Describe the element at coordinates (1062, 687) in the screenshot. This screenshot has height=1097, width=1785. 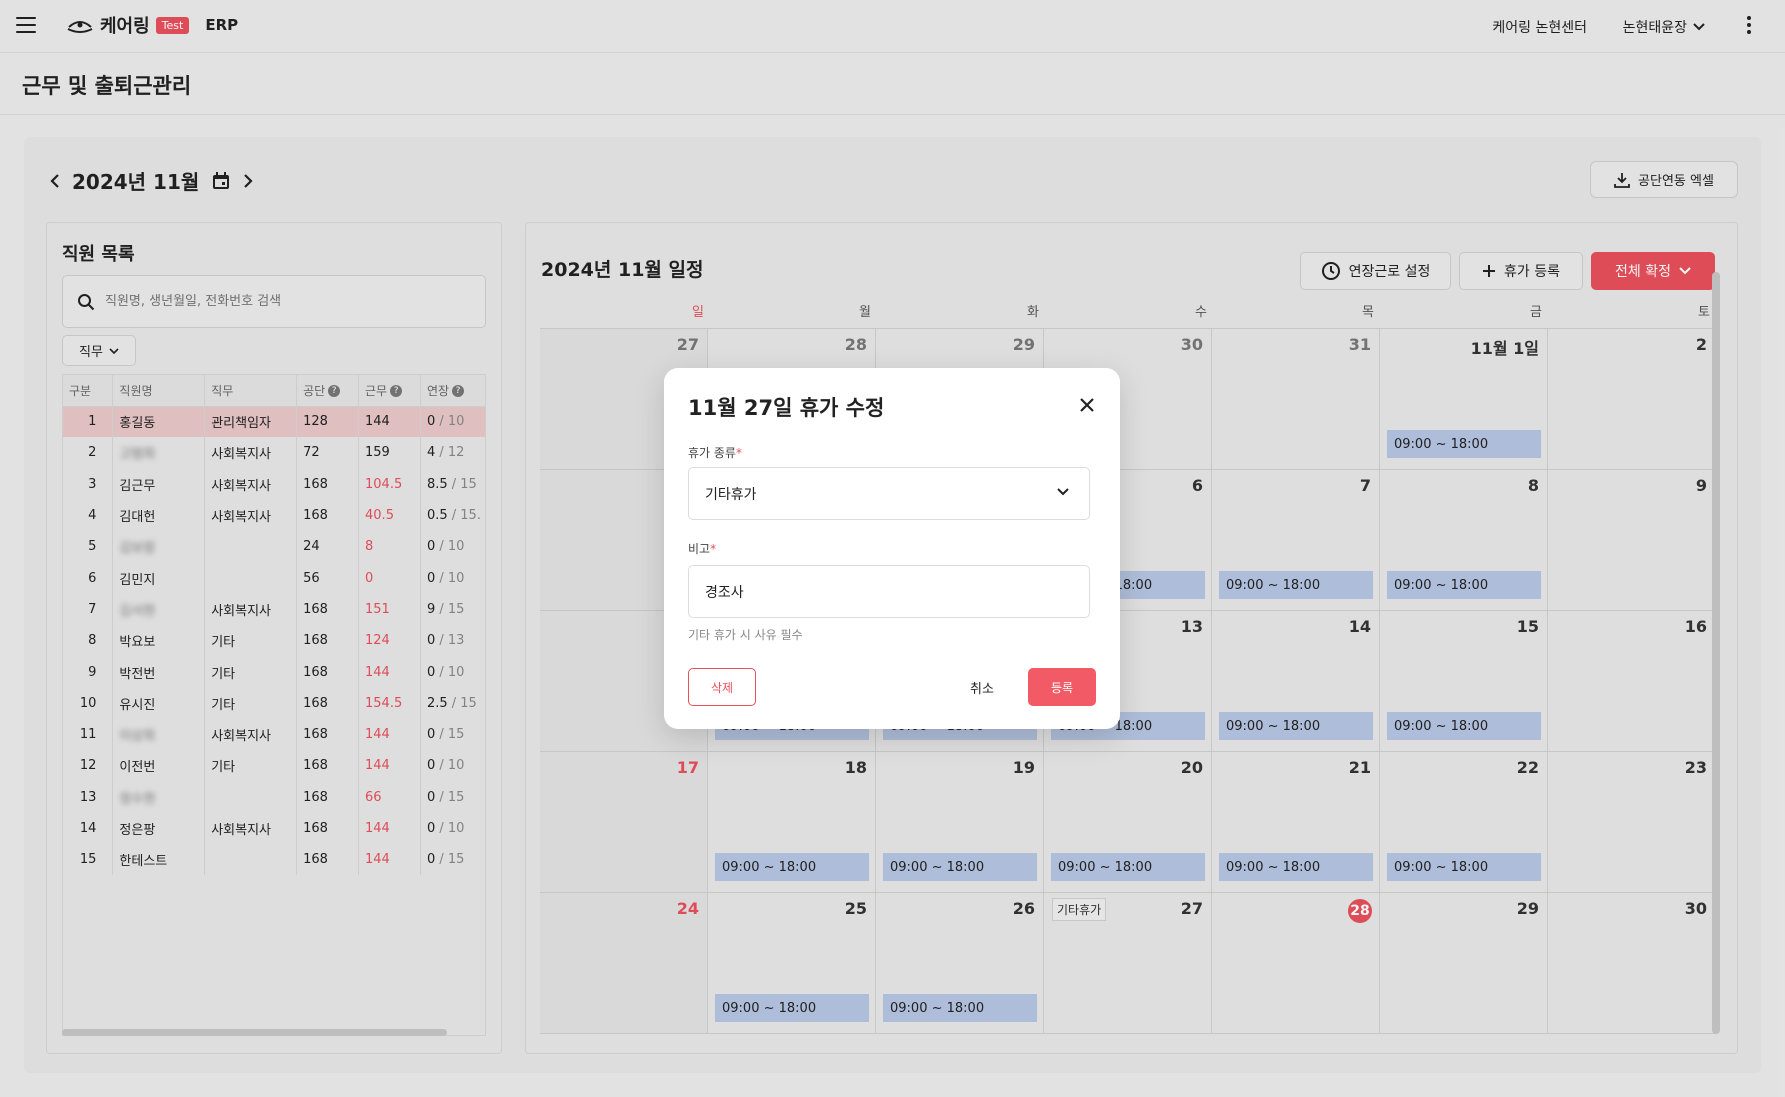
I see `submit-button: 등록` at that location.